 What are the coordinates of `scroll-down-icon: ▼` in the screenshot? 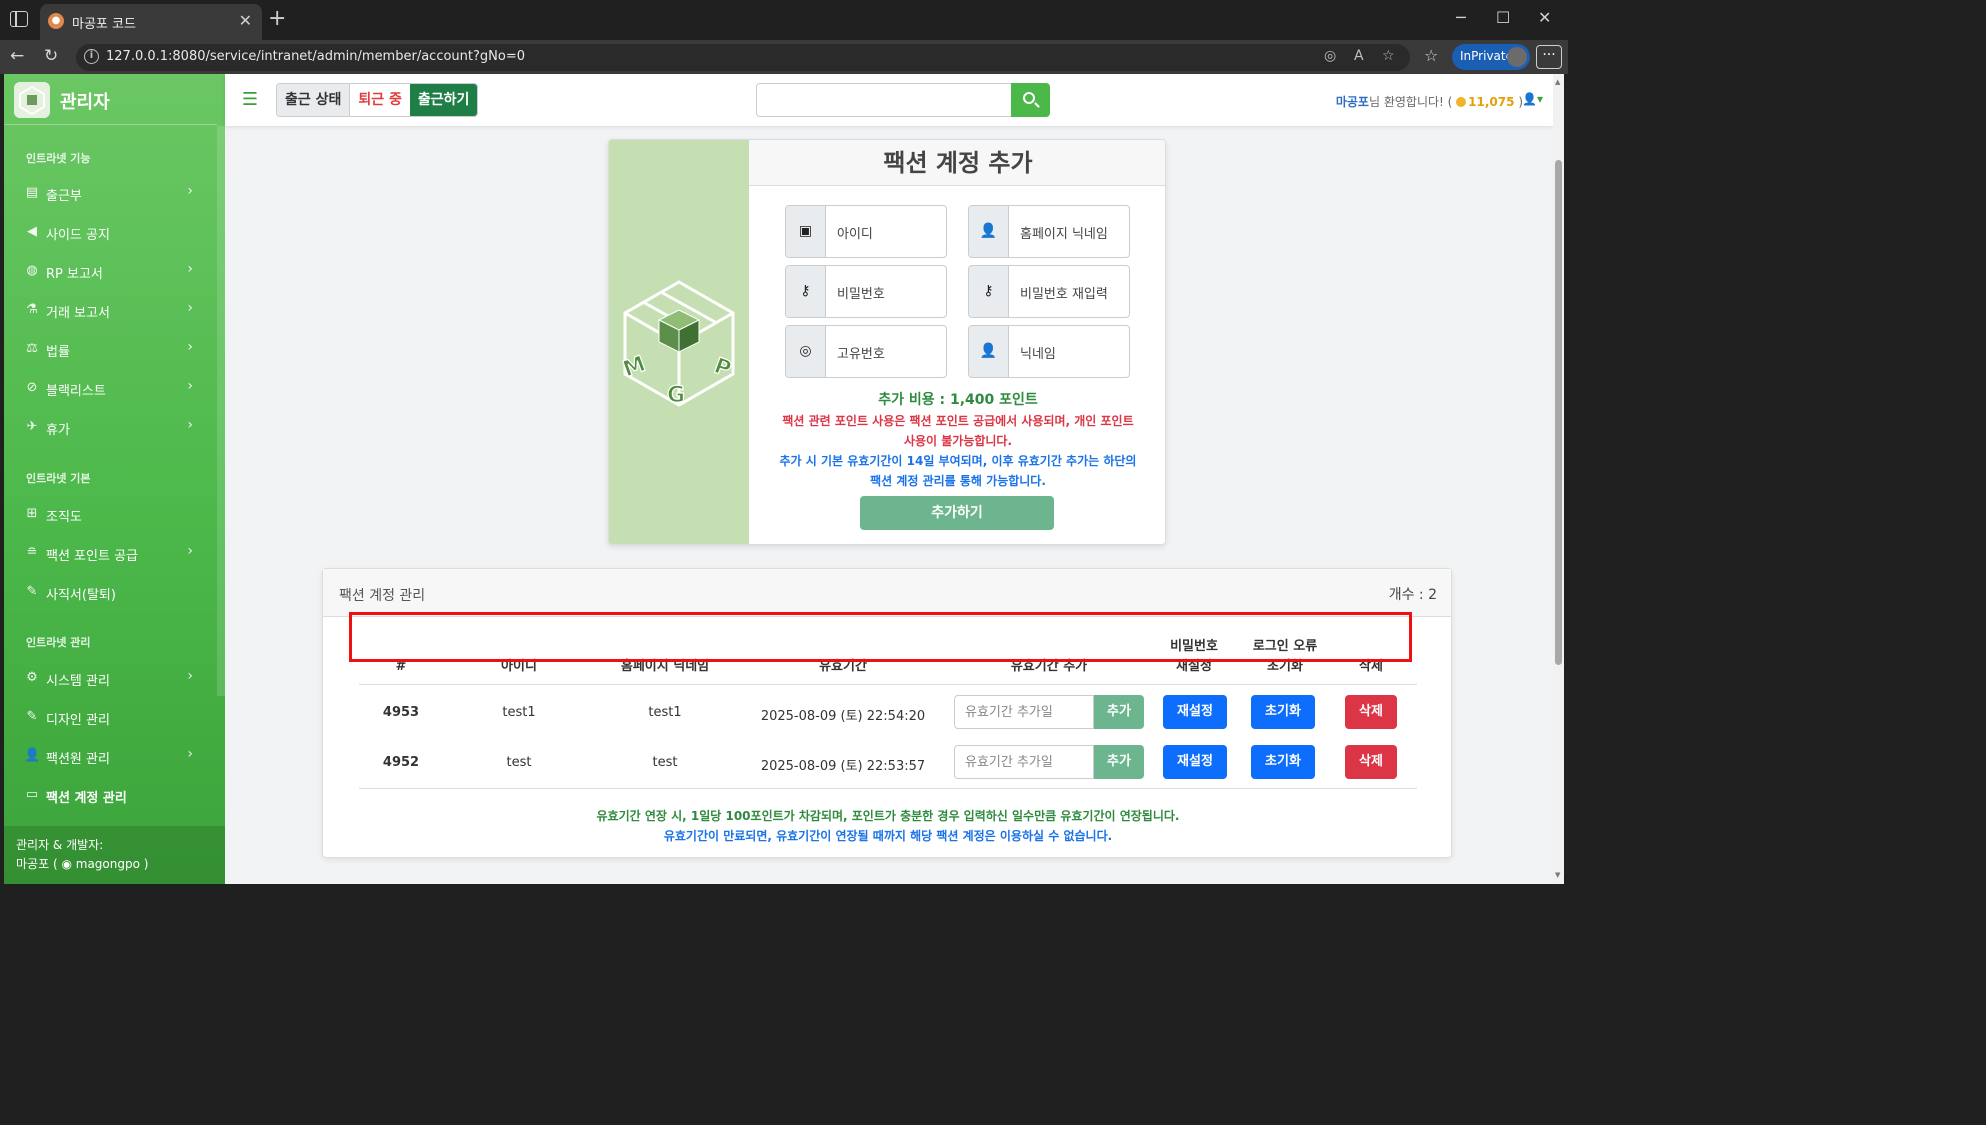 It's located at (1557, 875).